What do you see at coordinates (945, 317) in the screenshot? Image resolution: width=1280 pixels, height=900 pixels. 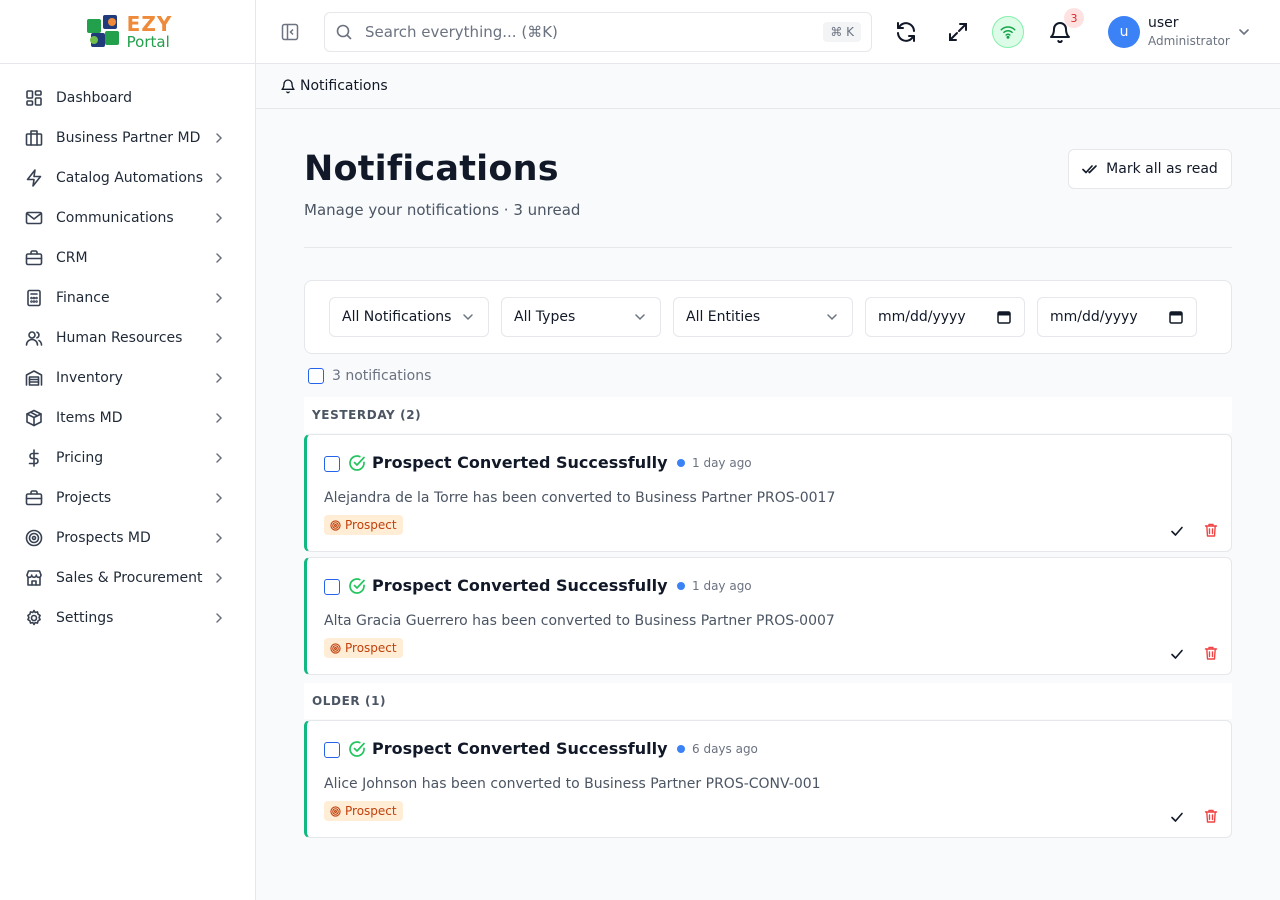 I see `date-from-input: mm/dd/yyyy` at bounding box center [945, 317].